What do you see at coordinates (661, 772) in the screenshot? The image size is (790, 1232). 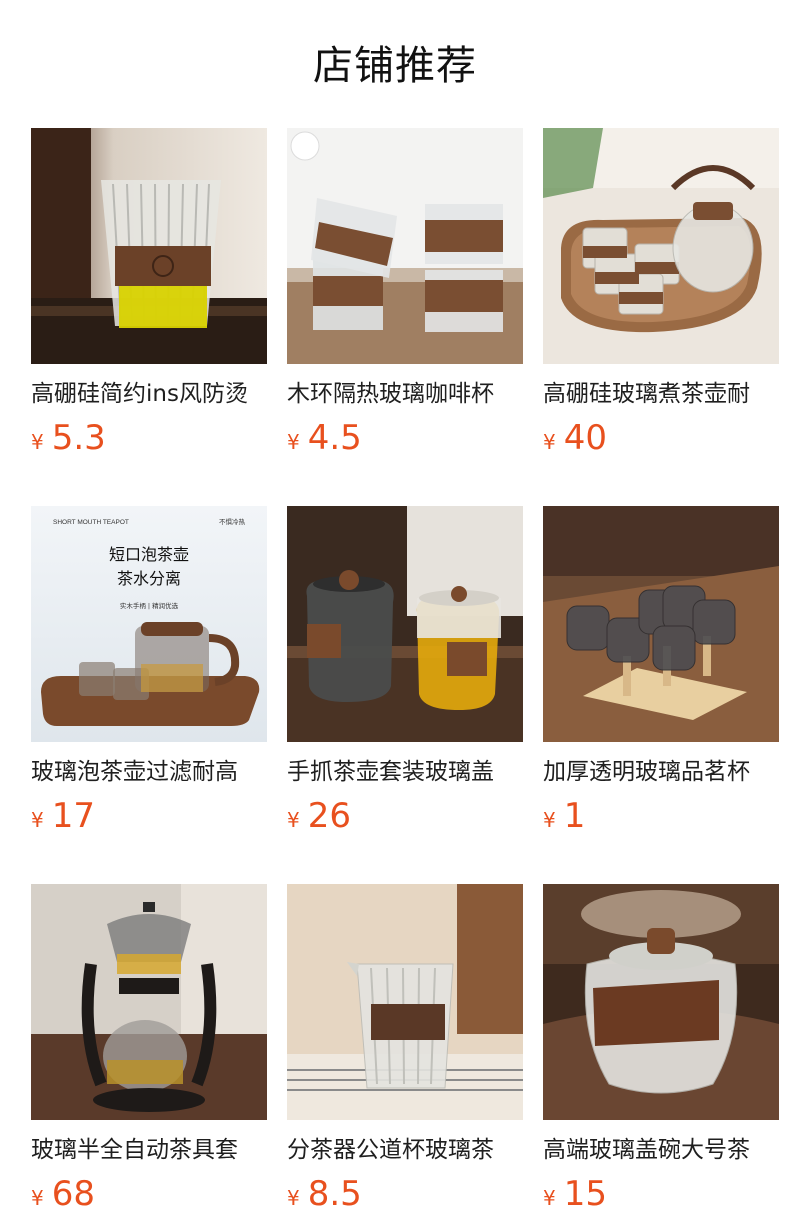 I see `product-name: 加厚透明玻璃品茗杯` at bounding box center [661, 772].